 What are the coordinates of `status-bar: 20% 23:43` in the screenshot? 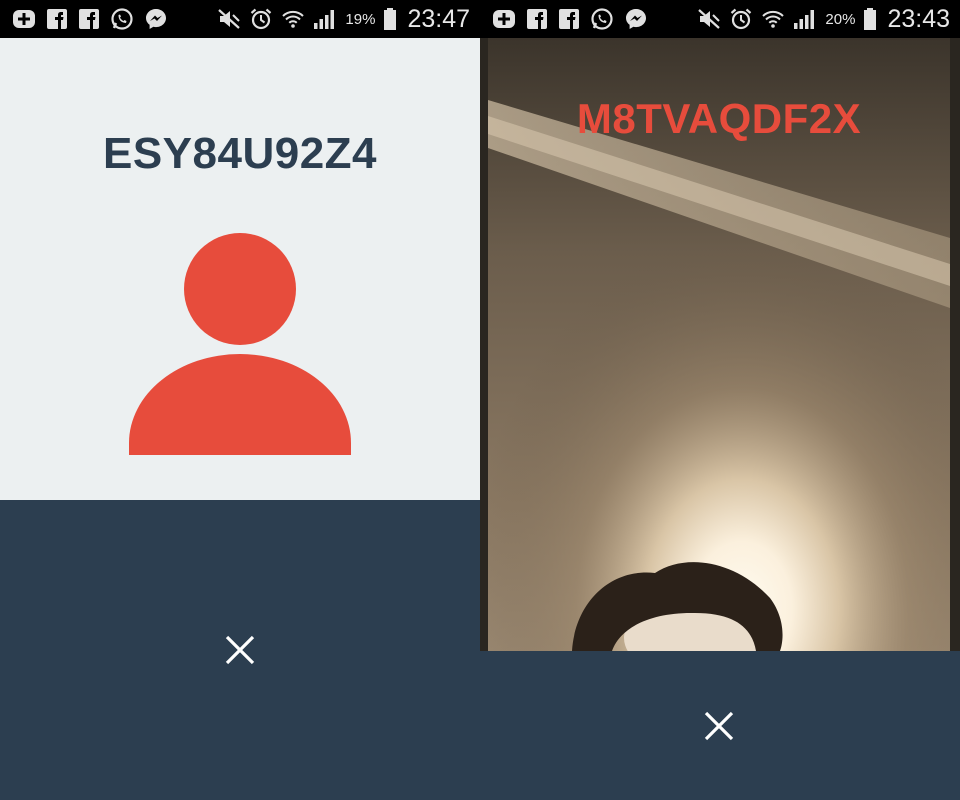 It's located at (720, 19).